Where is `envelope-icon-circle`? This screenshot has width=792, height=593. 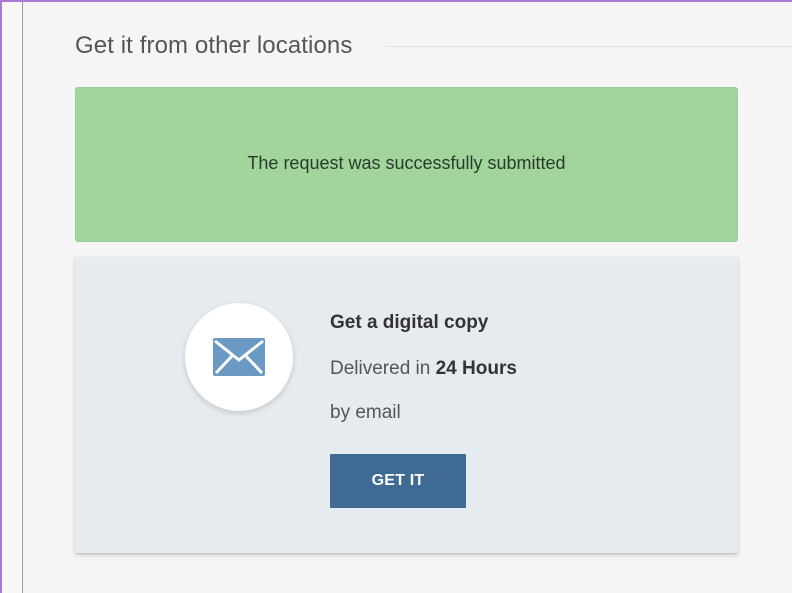 envelope-icon-circle is located at coordinates (239, 357).